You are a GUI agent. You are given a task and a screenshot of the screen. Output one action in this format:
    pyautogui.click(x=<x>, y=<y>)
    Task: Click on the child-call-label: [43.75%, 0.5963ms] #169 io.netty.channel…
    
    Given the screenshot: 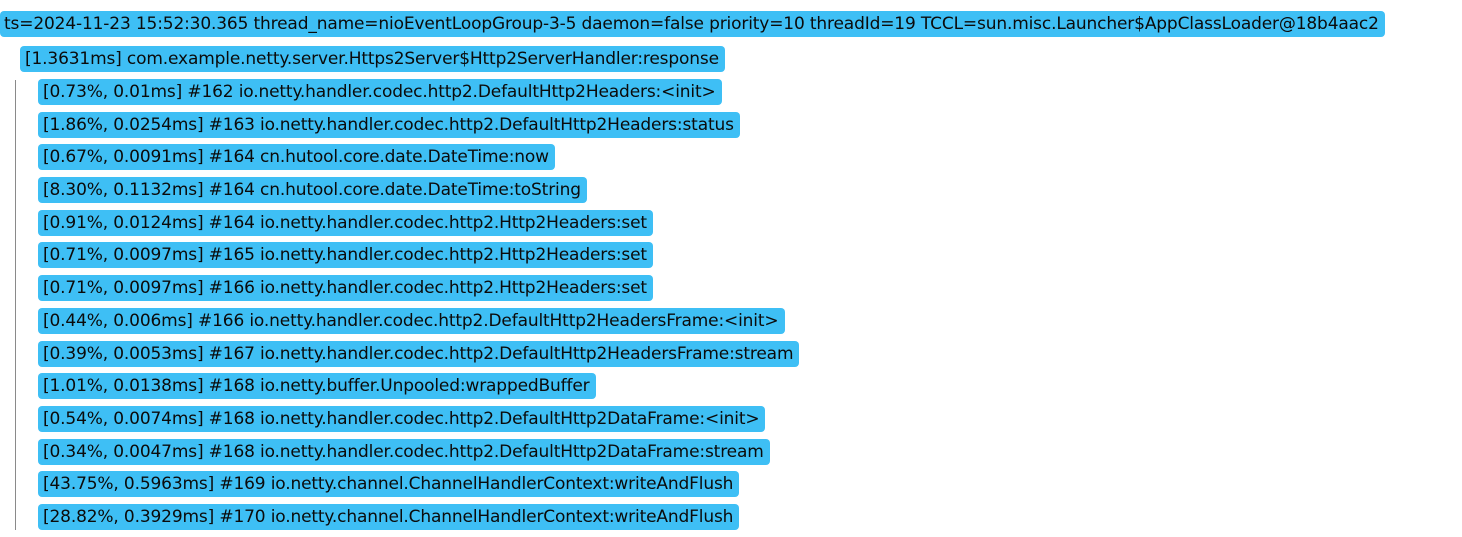 What is the action you would take?
    pyautogui.click(x=389, y=484)
    